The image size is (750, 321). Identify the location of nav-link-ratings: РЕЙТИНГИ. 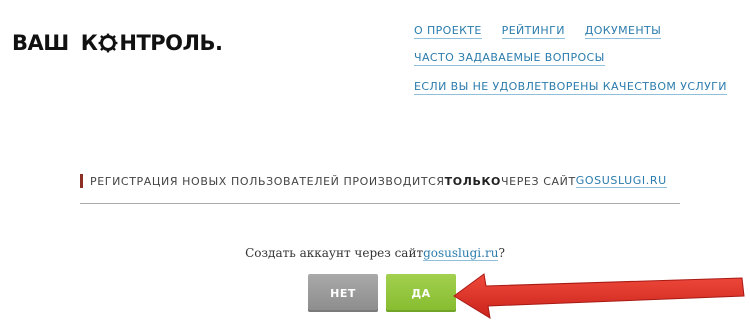
(533, 31).